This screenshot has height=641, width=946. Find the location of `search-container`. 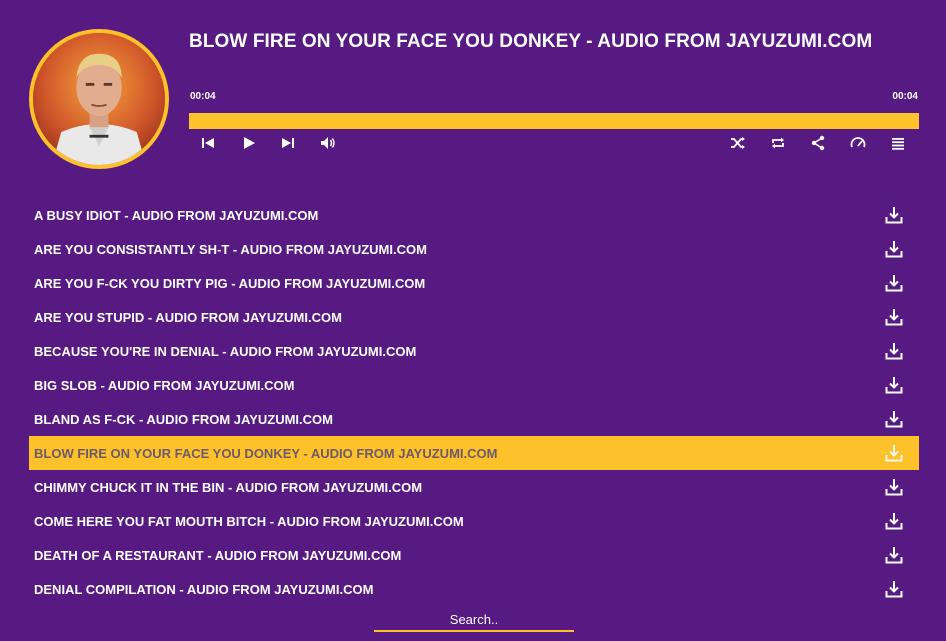

search-container is located at coordinates (474, 620).